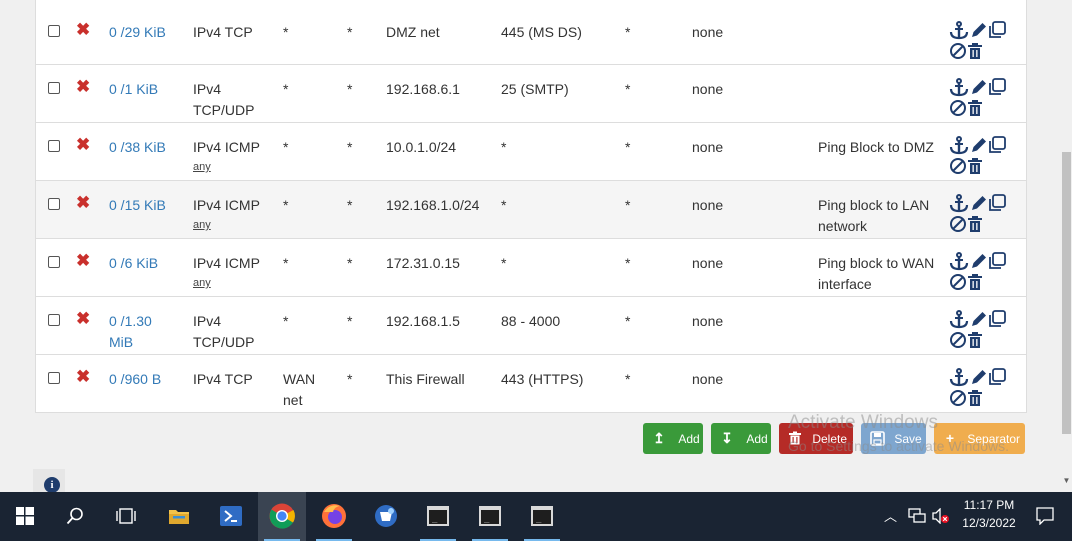  I want to click on rule-states: 0 /6 KiB, so click(144, 263).